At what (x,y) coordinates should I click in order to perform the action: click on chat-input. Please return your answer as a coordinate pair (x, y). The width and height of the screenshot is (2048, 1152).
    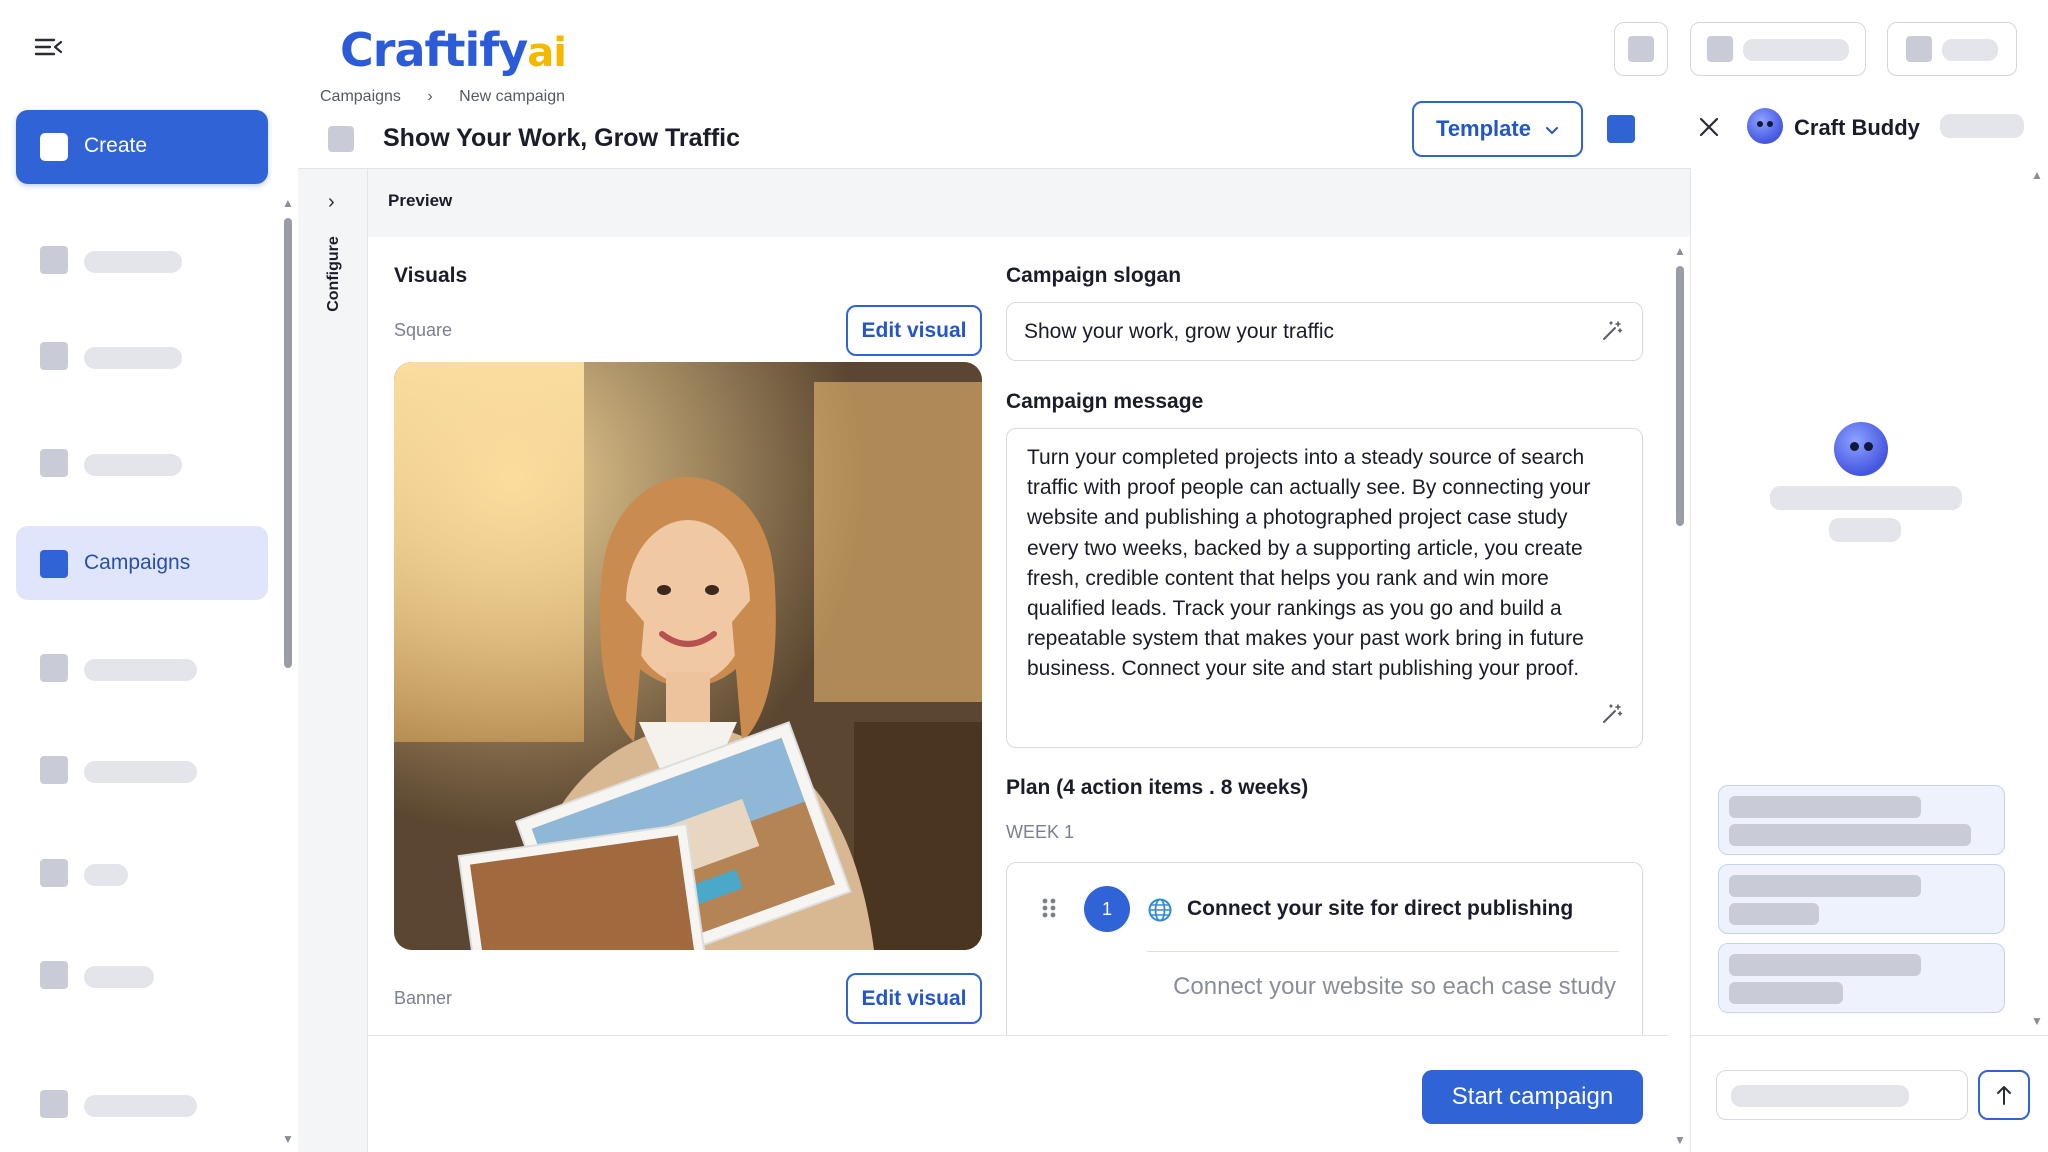
    Looking at the image, I should click on (1842, 1095).